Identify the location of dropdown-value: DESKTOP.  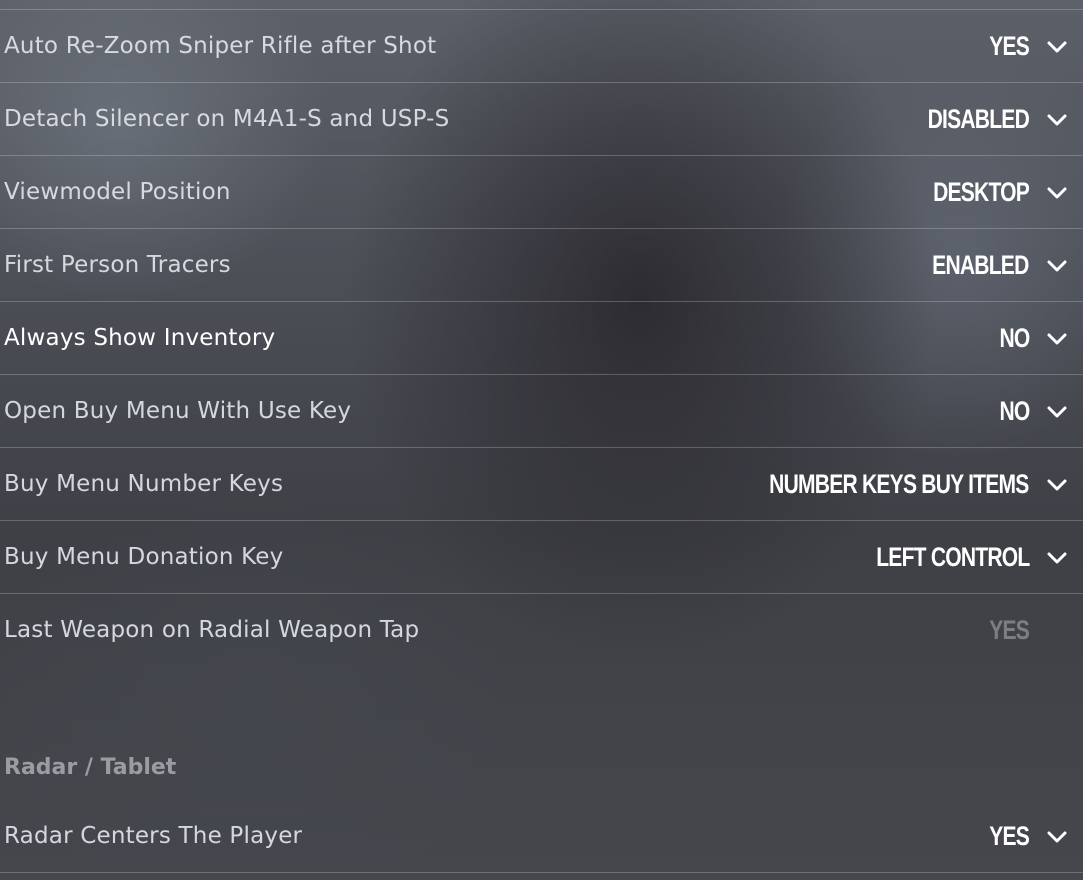
(981, 192).